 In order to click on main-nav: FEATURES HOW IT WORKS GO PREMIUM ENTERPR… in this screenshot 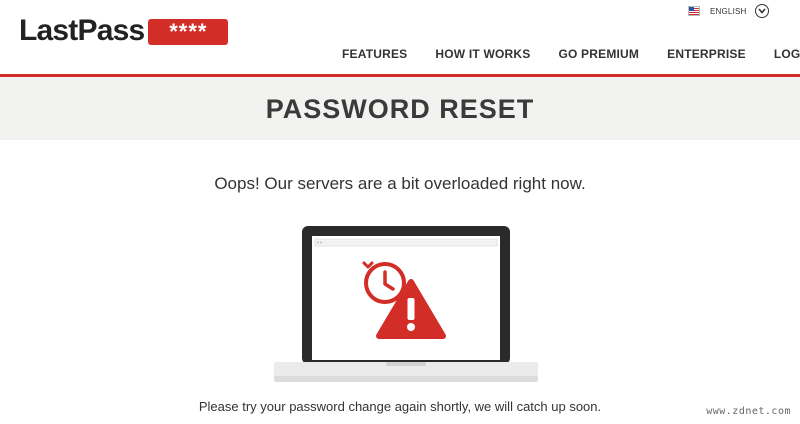, I will do `click(571, 54)`.